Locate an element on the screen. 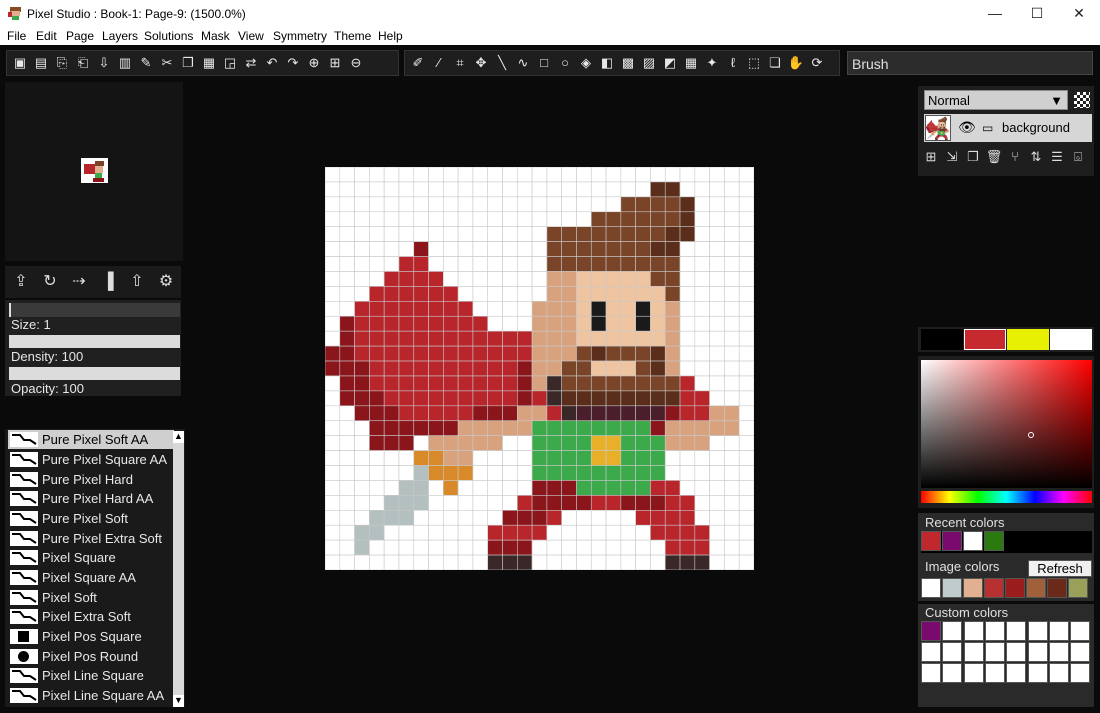 The height and width of the screenshot is (713, 1100). image-color-swatch is located at coordinates (1057, 588).